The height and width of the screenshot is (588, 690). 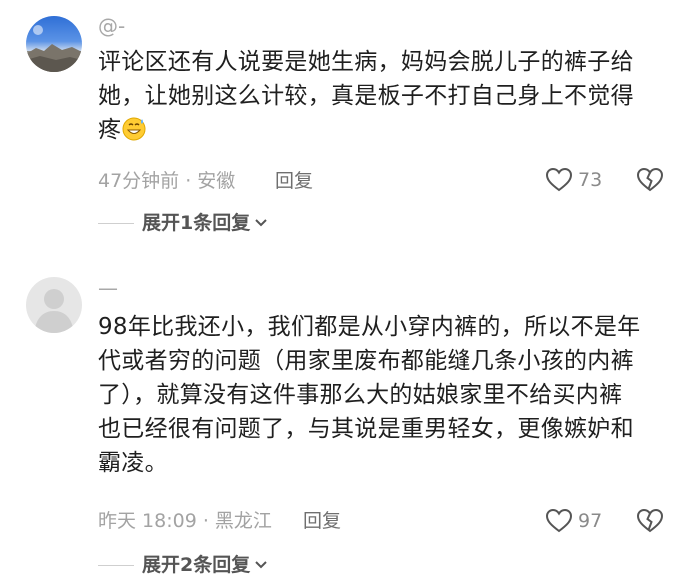 I want to click on comment-text-line: 她，让她别这么计较，真是板子不打自己身上不觉得, so click(x=383, y=96).